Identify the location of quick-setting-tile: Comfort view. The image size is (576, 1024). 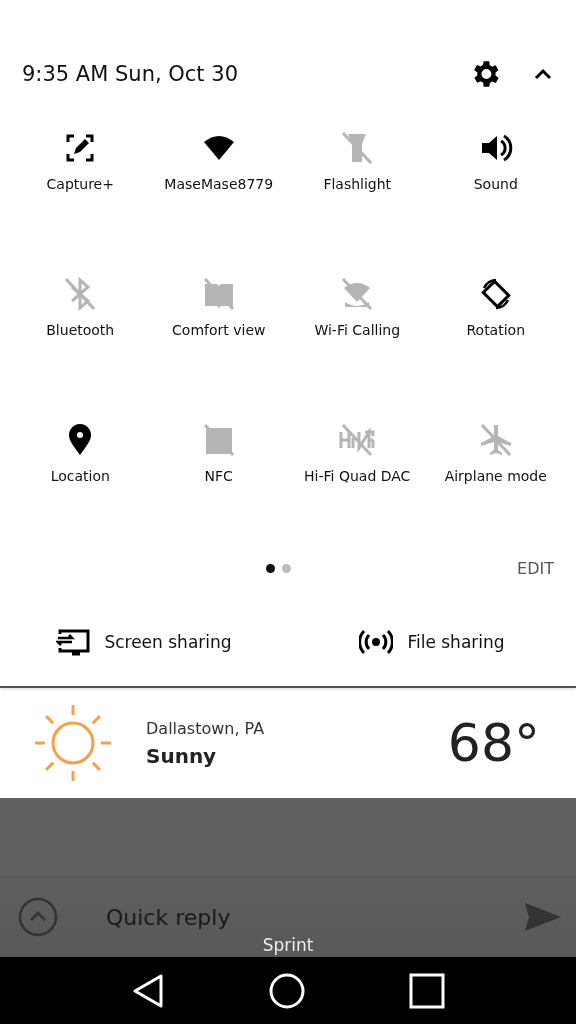
(218, 326).